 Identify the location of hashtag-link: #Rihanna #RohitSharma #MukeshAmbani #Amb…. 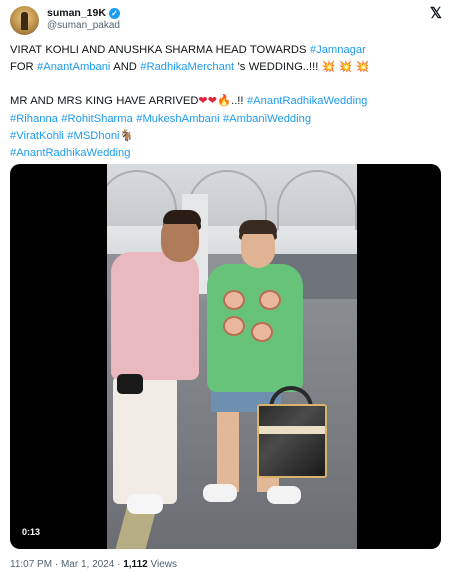
(226, 119).